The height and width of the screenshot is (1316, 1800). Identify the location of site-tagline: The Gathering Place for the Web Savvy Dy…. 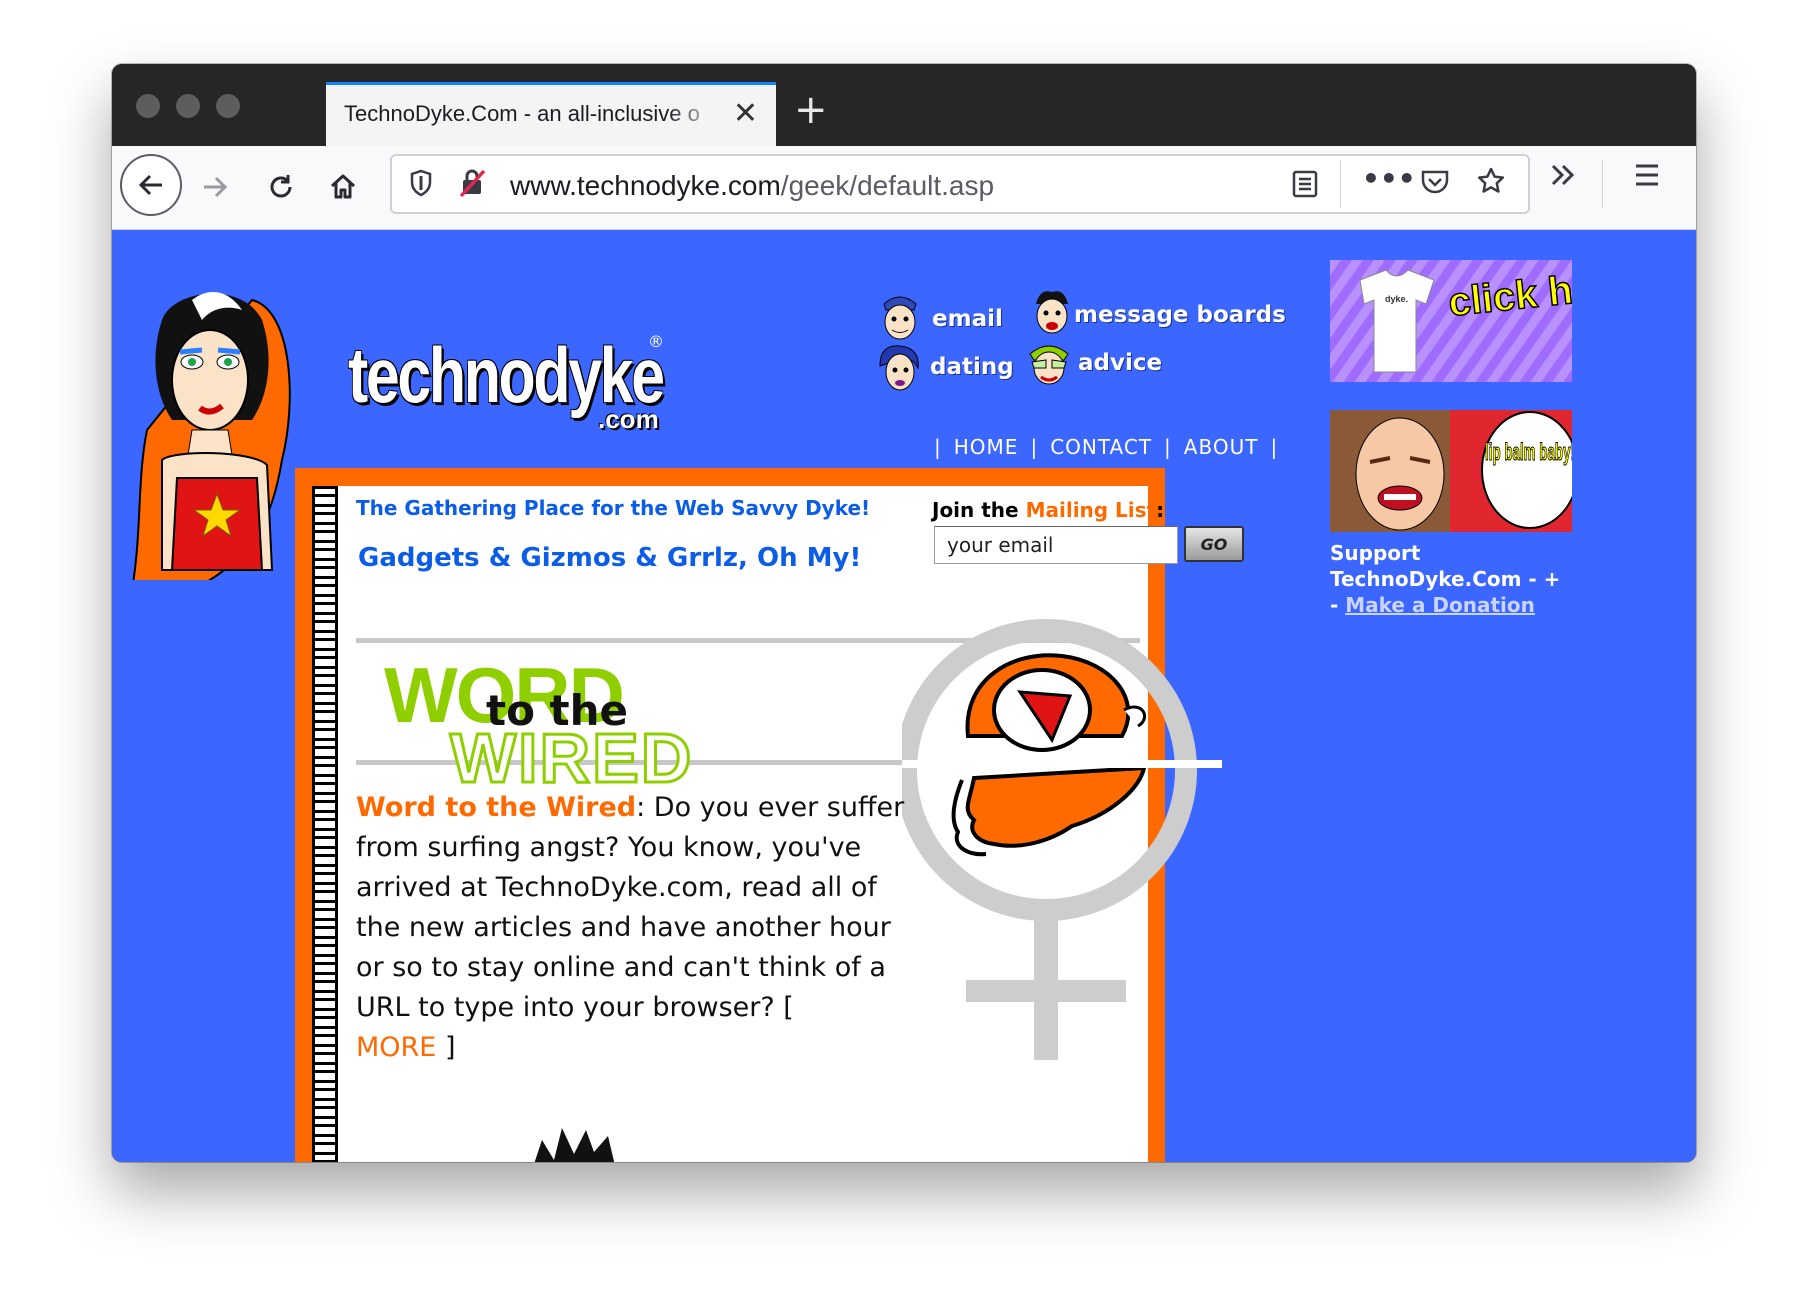
(613, 508).